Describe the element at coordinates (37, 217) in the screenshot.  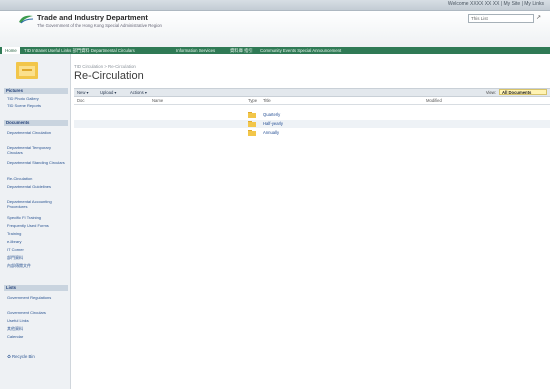
I see `sidebar-item-fi-training: Specific FI Training` at that location.